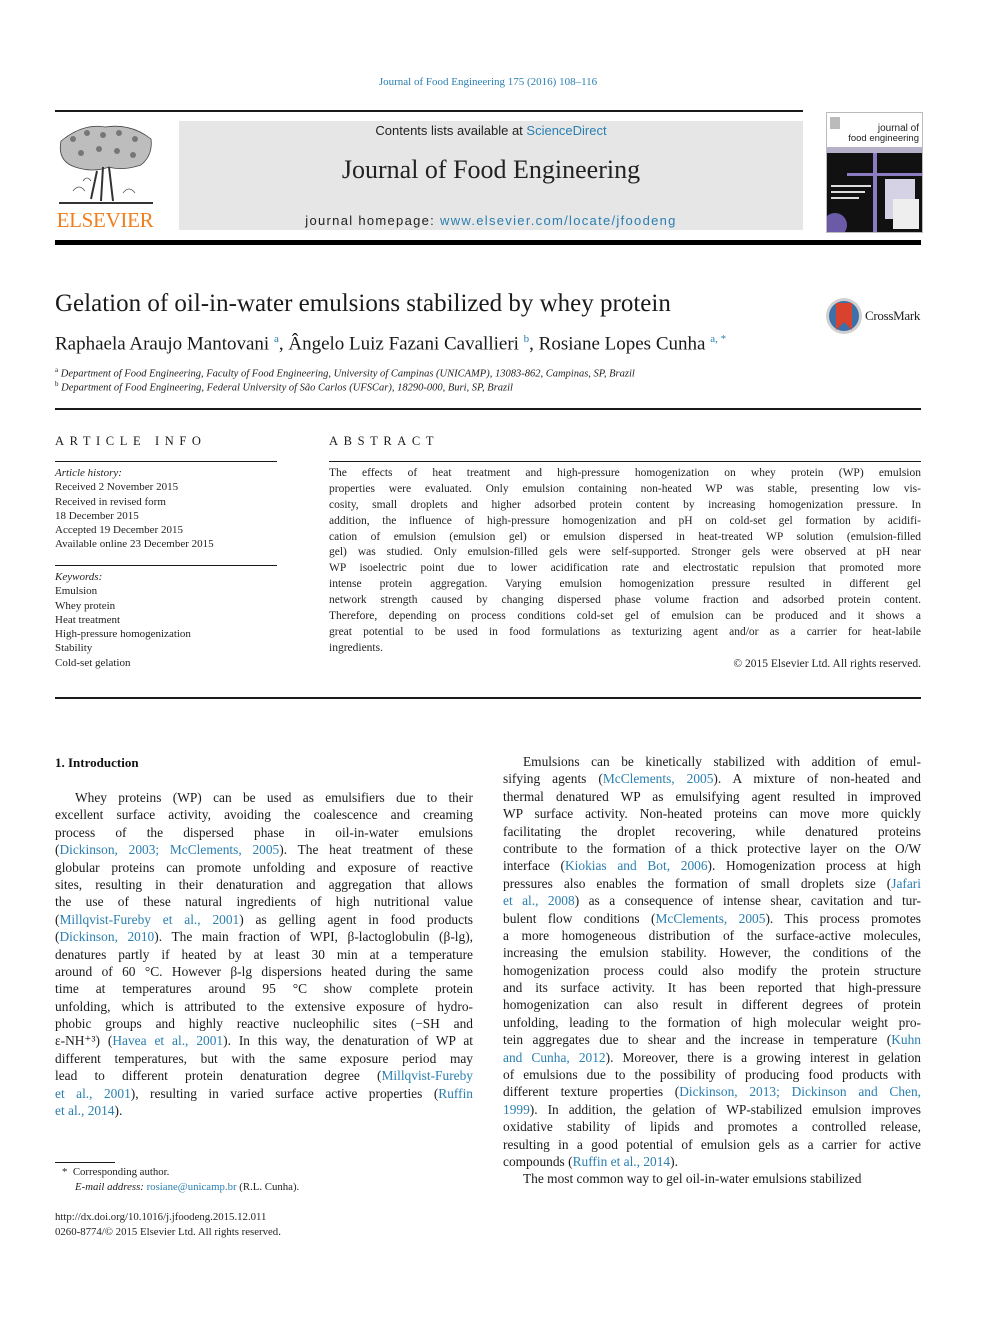 This screenshot has height=1323, width=992. Describe the element at coordinates (455, 1093) in the screenshot. I see `citation-link: Ruffin` at that location.